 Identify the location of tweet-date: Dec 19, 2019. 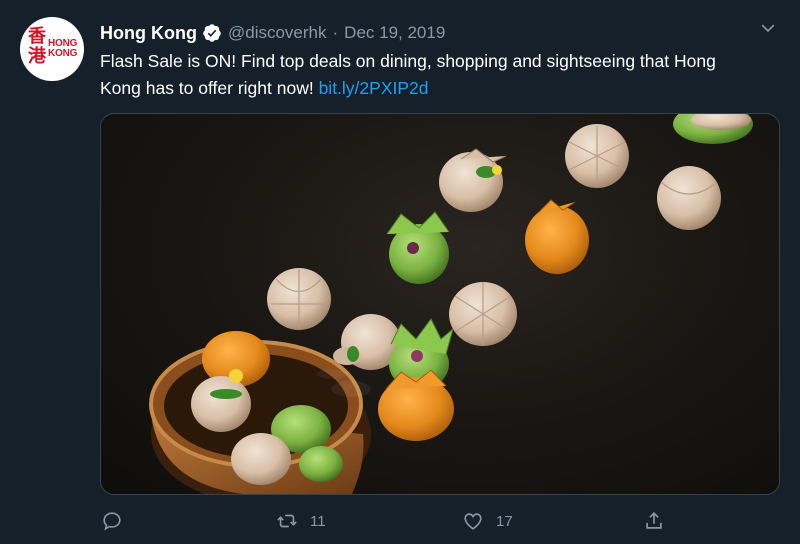
(394, 33).